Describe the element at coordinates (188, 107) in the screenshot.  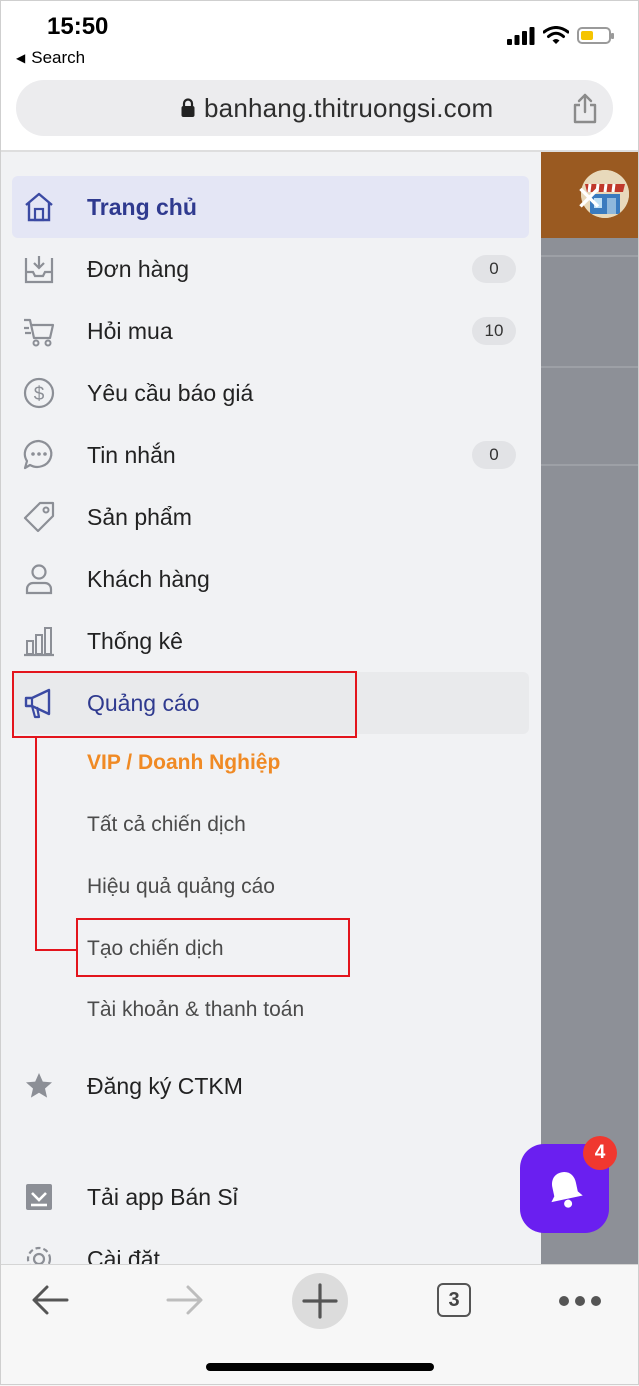
I see `lock-icon` at that location.